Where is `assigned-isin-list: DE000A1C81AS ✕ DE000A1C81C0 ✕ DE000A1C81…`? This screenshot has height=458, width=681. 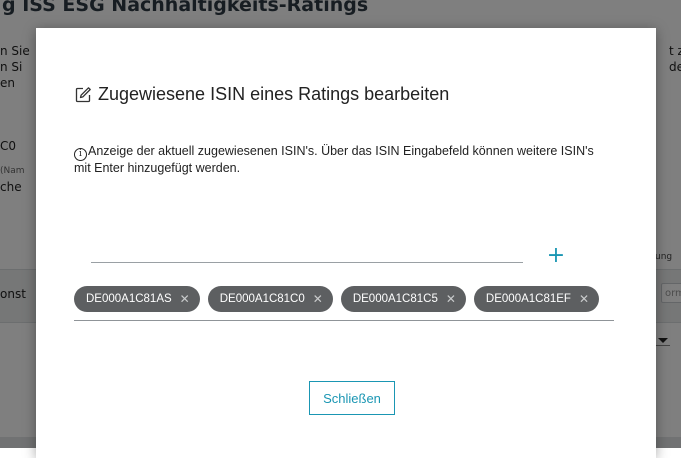
assigned-isin-list: DE000A1C81AS ✕ DE000A1C81C0 ✕ DE000A1C81… is located at coordinates (344, 303).